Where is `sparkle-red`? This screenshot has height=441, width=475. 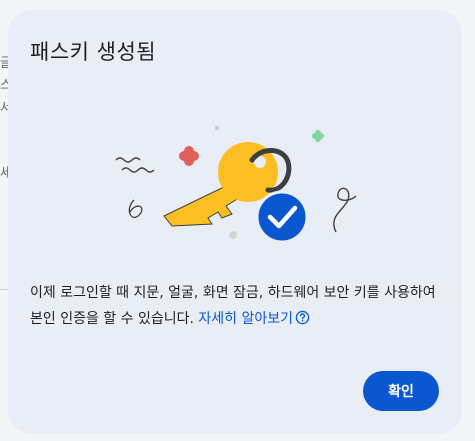
sparkle-red is located at coordinates (189, 156).